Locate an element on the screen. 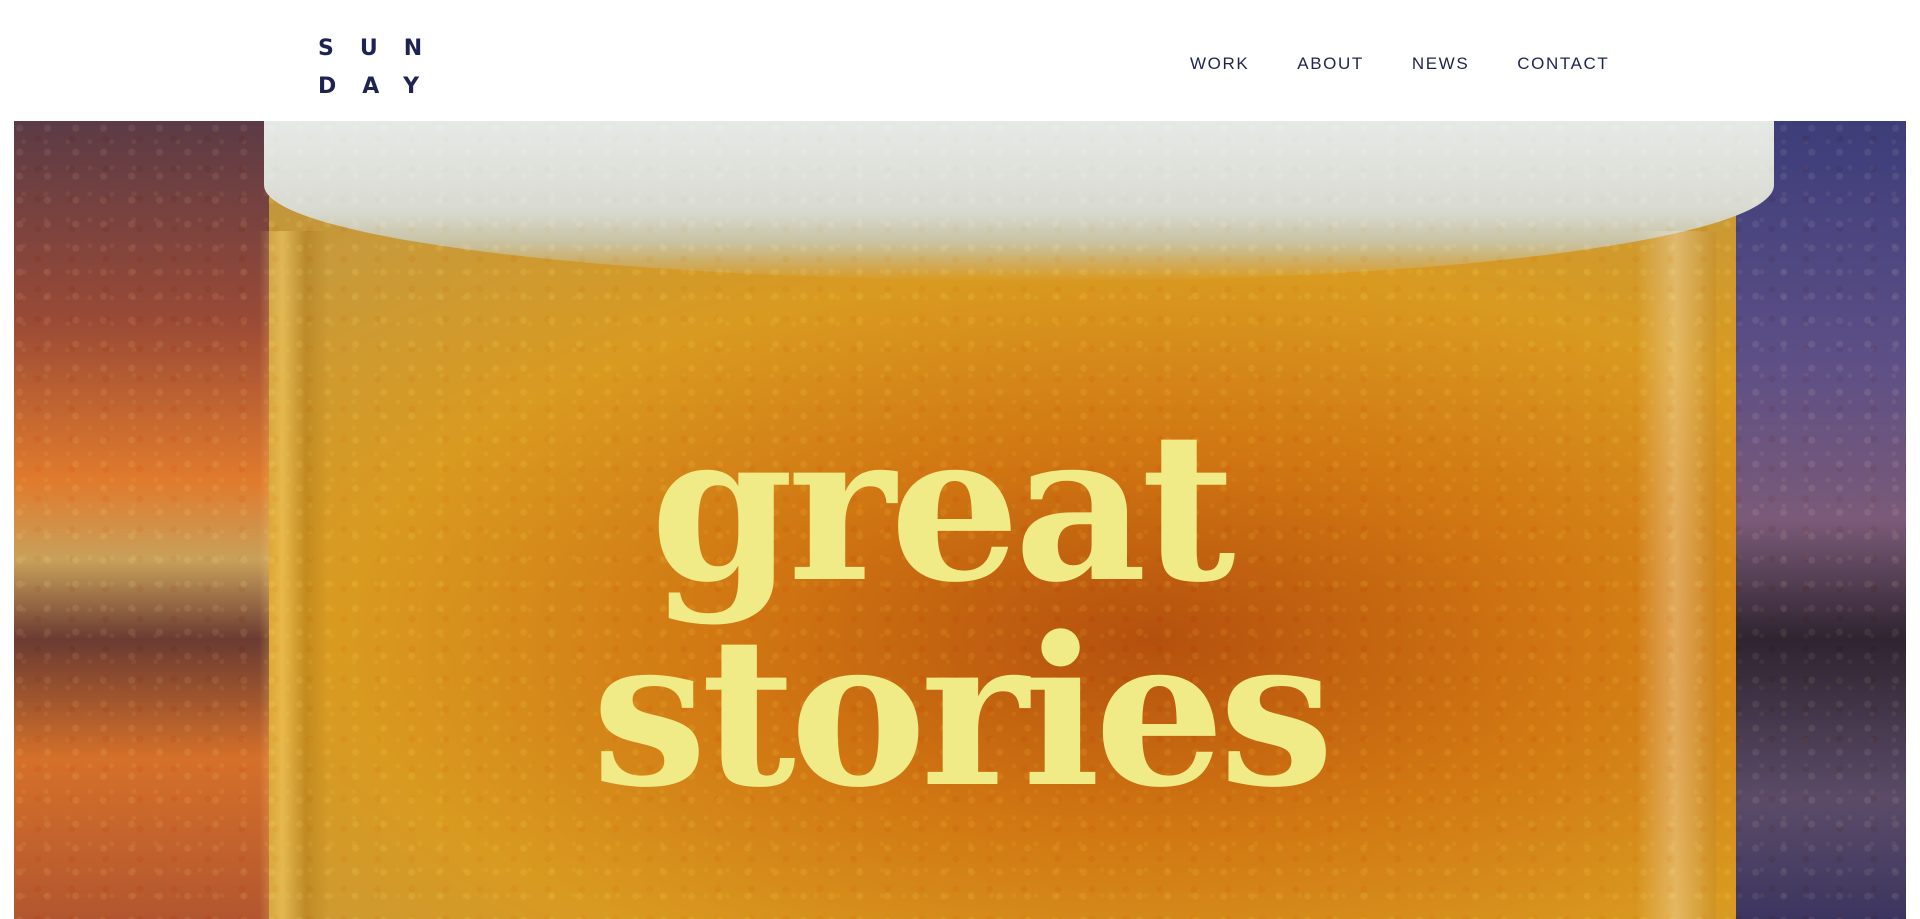 The width and height of the screenshot is (1920, 919). nav-item-about: ABOUT is located at coordinates (1330, 64).